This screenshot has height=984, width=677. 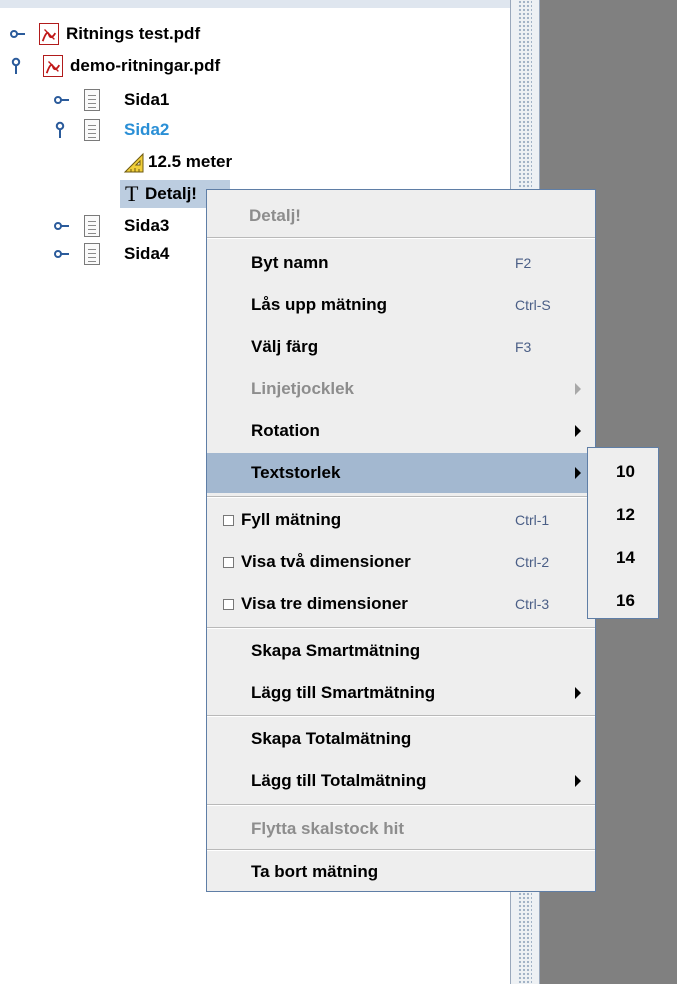 What do you see at coordinates (533, 305) in the screenshot?
I see `shortcut-label: Ctrl-S` at bounding box center [533, 305].